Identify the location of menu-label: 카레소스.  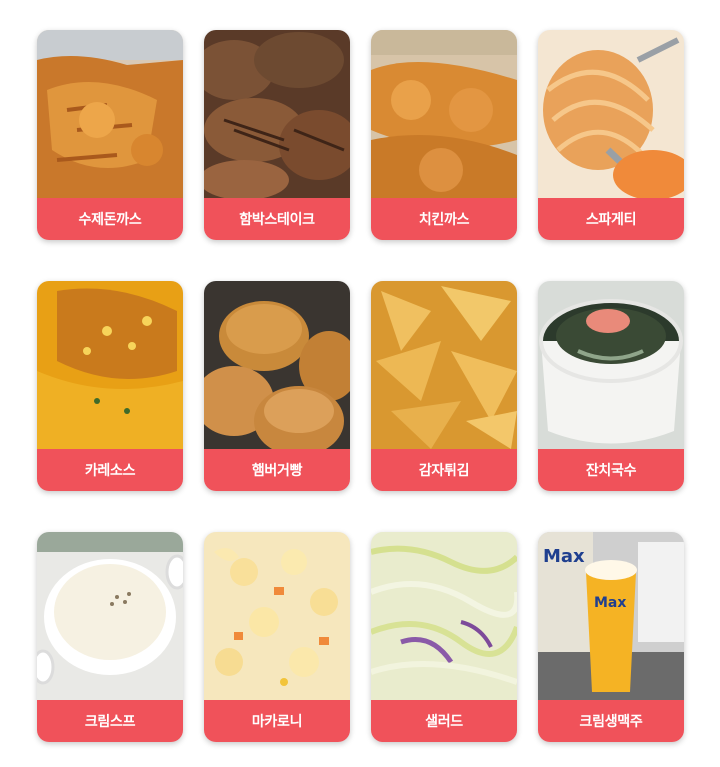
(110, 470).